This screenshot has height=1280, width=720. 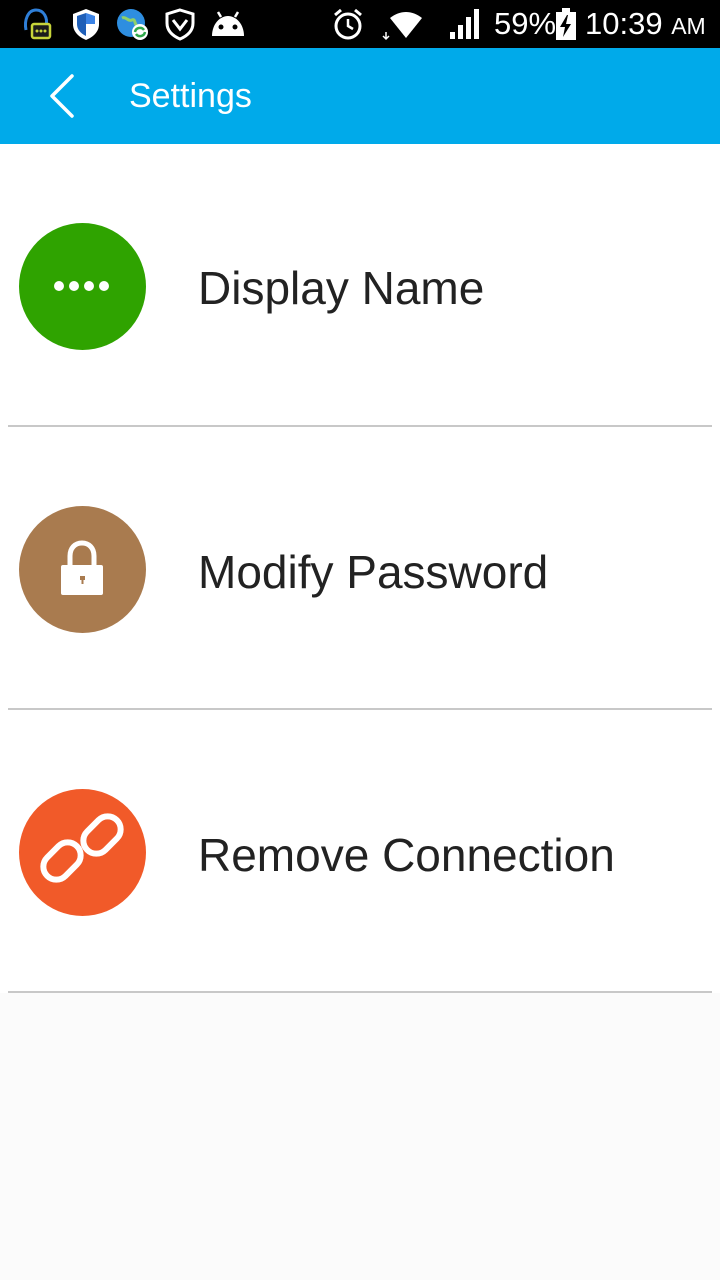 What do you see at coordinates (64, 101) in the screenshot?
I see `chevron-left-icon` at bounding box center [64, 101].